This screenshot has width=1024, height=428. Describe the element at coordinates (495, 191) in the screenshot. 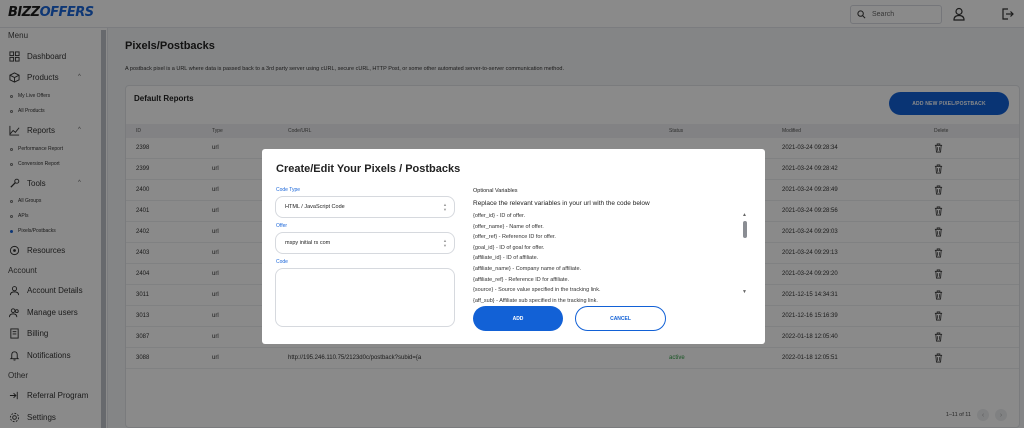

I see `optional-variables-title: Optional Variables` at that location.